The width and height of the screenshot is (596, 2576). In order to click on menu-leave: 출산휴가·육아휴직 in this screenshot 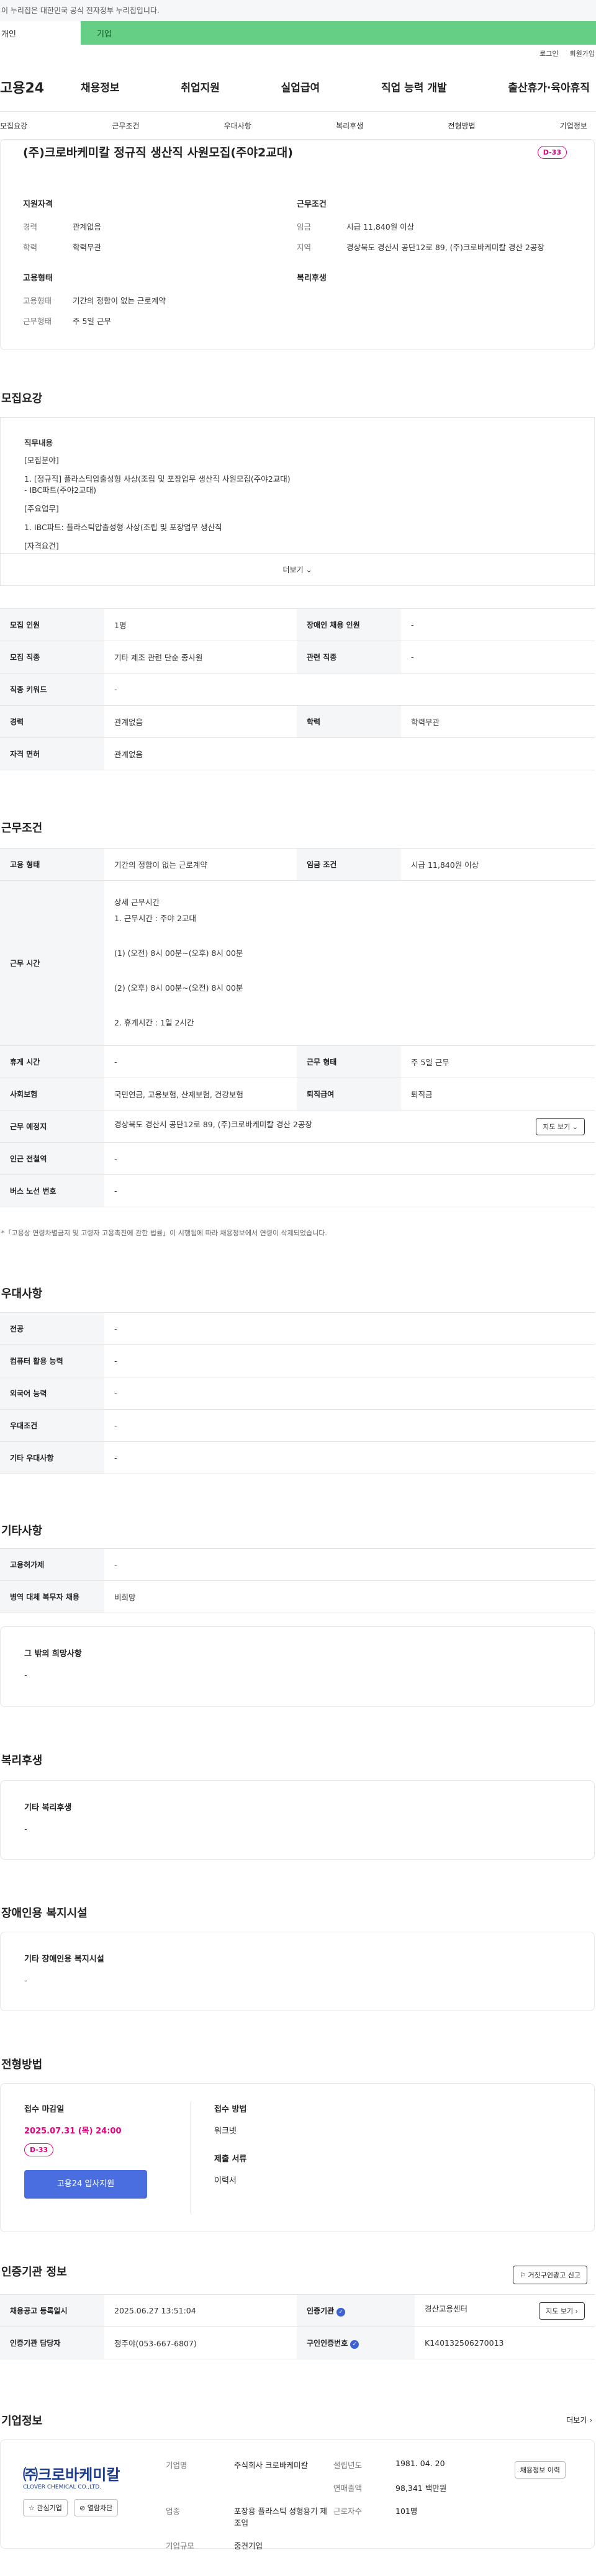, I will do `click(549, 86)`.